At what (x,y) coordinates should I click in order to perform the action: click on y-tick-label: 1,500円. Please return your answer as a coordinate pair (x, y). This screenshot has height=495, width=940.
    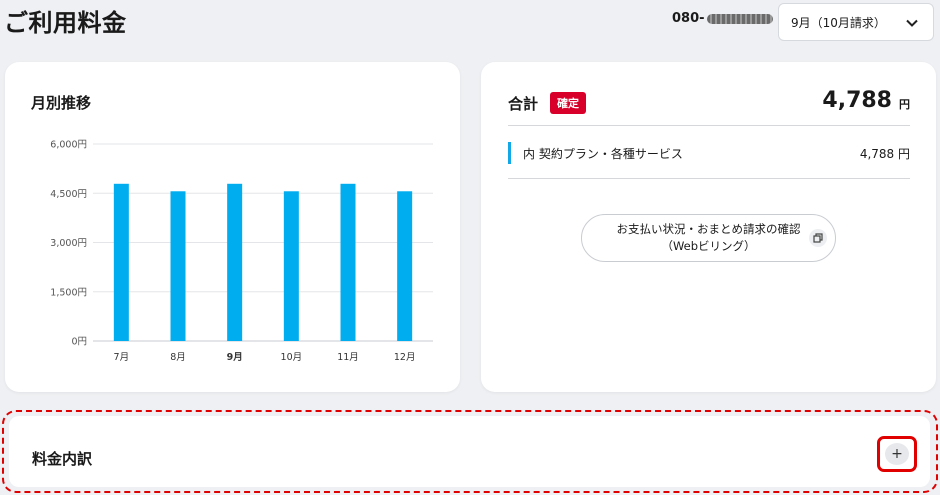
    Looking at the image, I should click on (68, 292).